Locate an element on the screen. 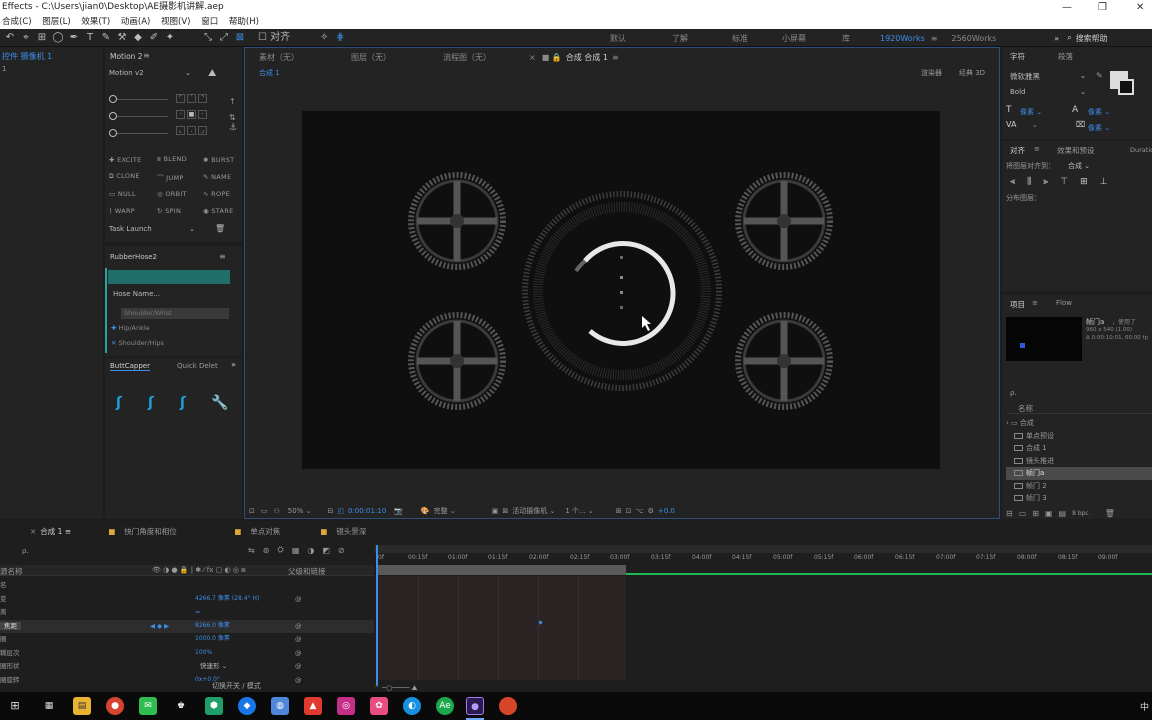 Image resolution: width=1152 pixels, height=720 pixels. eyedropper-icon: ✎ is located at coordinates (1099, 75).